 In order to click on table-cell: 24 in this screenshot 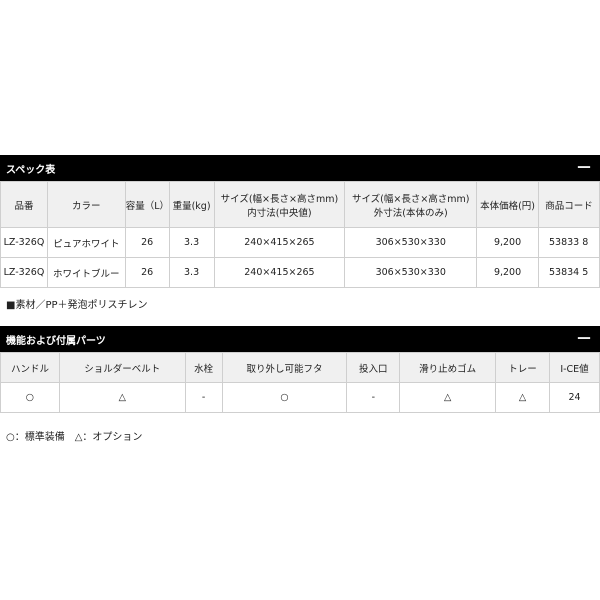, I will do `click(574, 397)`.